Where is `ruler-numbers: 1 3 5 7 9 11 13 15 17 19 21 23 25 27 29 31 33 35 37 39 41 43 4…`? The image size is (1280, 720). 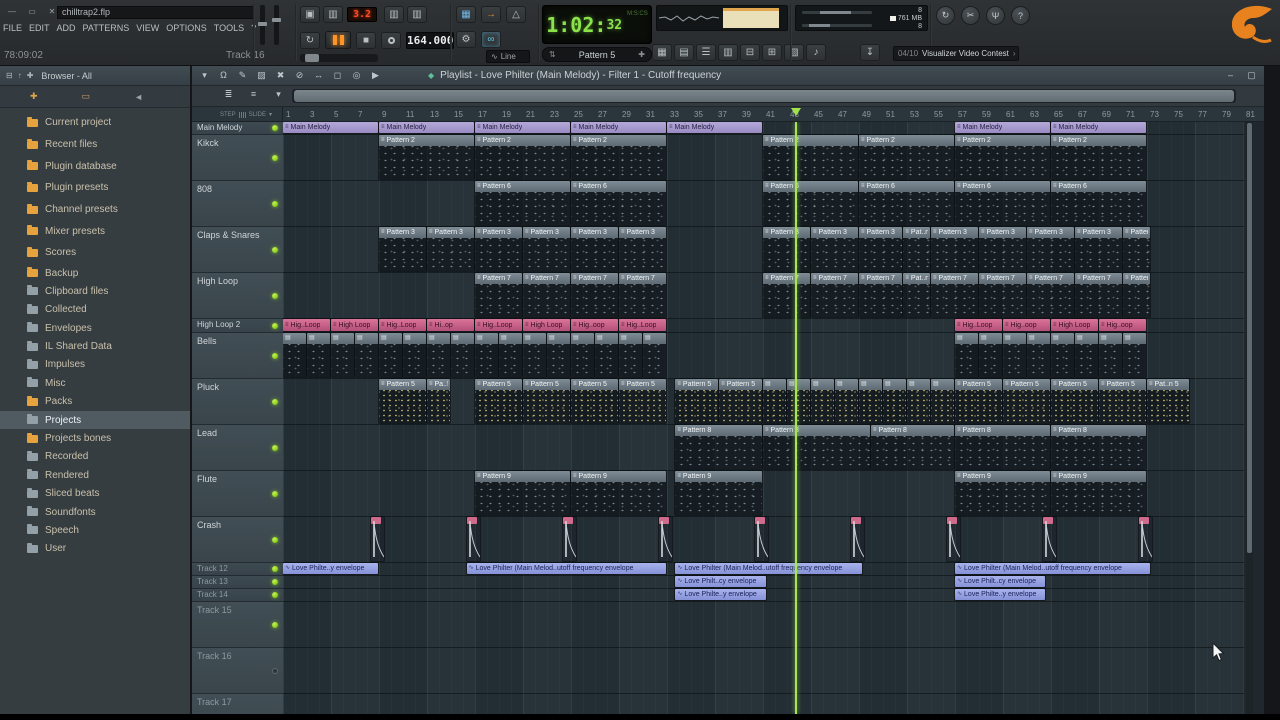
ruler-numbers: 1 3 5 7 9 11 13 15 17 19 21 23 25 27 29 31 33 35 37 39 41 43 4… is located at coordinates (773, 114).